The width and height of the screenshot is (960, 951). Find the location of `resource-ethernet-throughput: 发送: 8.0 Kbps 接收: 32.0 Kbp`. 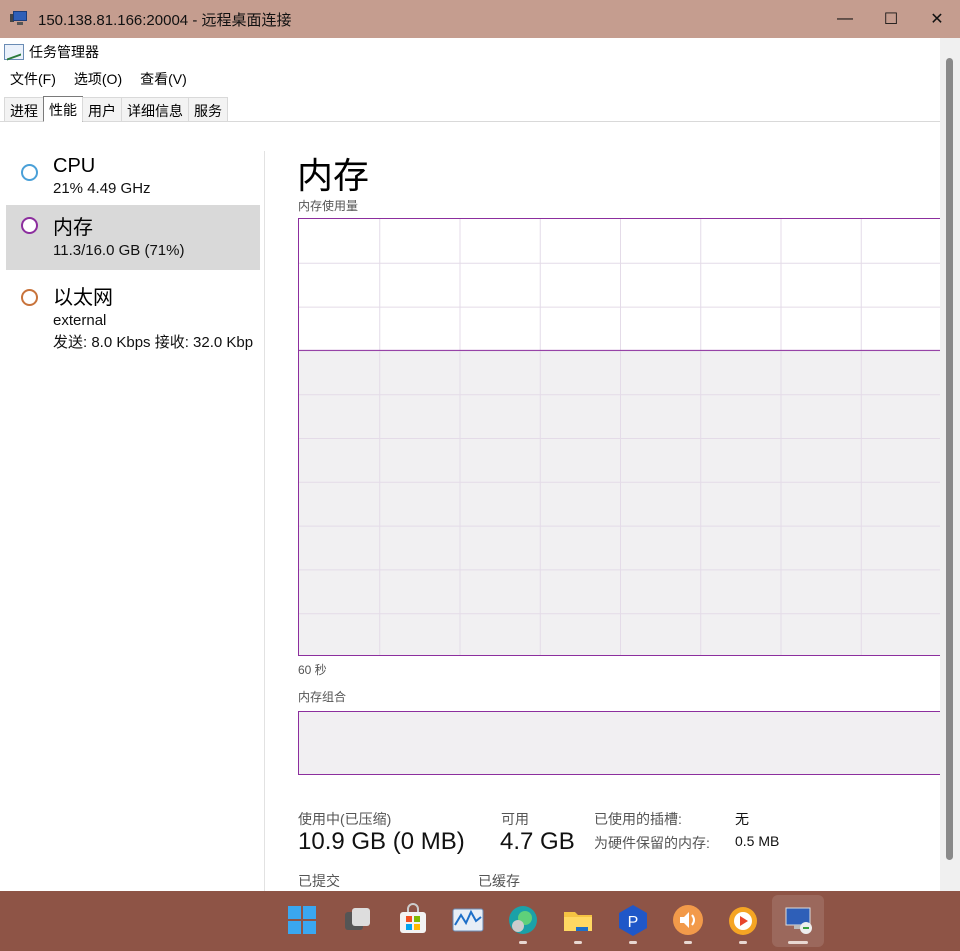

resource-ethernet-throughput: 发送: 8.0 Kbps 接收: 32.0 Kbp is located at coordinates (153, 342).